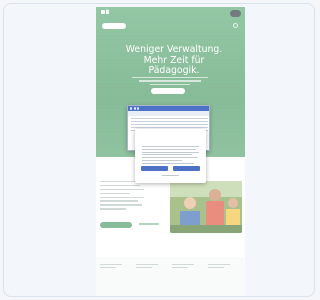 This screenshot has width=320, height=300. What do you see at coordinates (170, 176) in the screenshot?
I see `dialog-link` at bounding box center [170, 176].